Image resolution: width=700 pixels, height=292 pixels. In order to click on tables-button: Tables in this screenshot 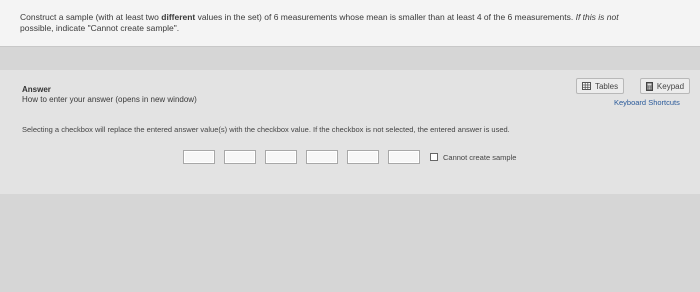, I will do `click(600, 86)`.